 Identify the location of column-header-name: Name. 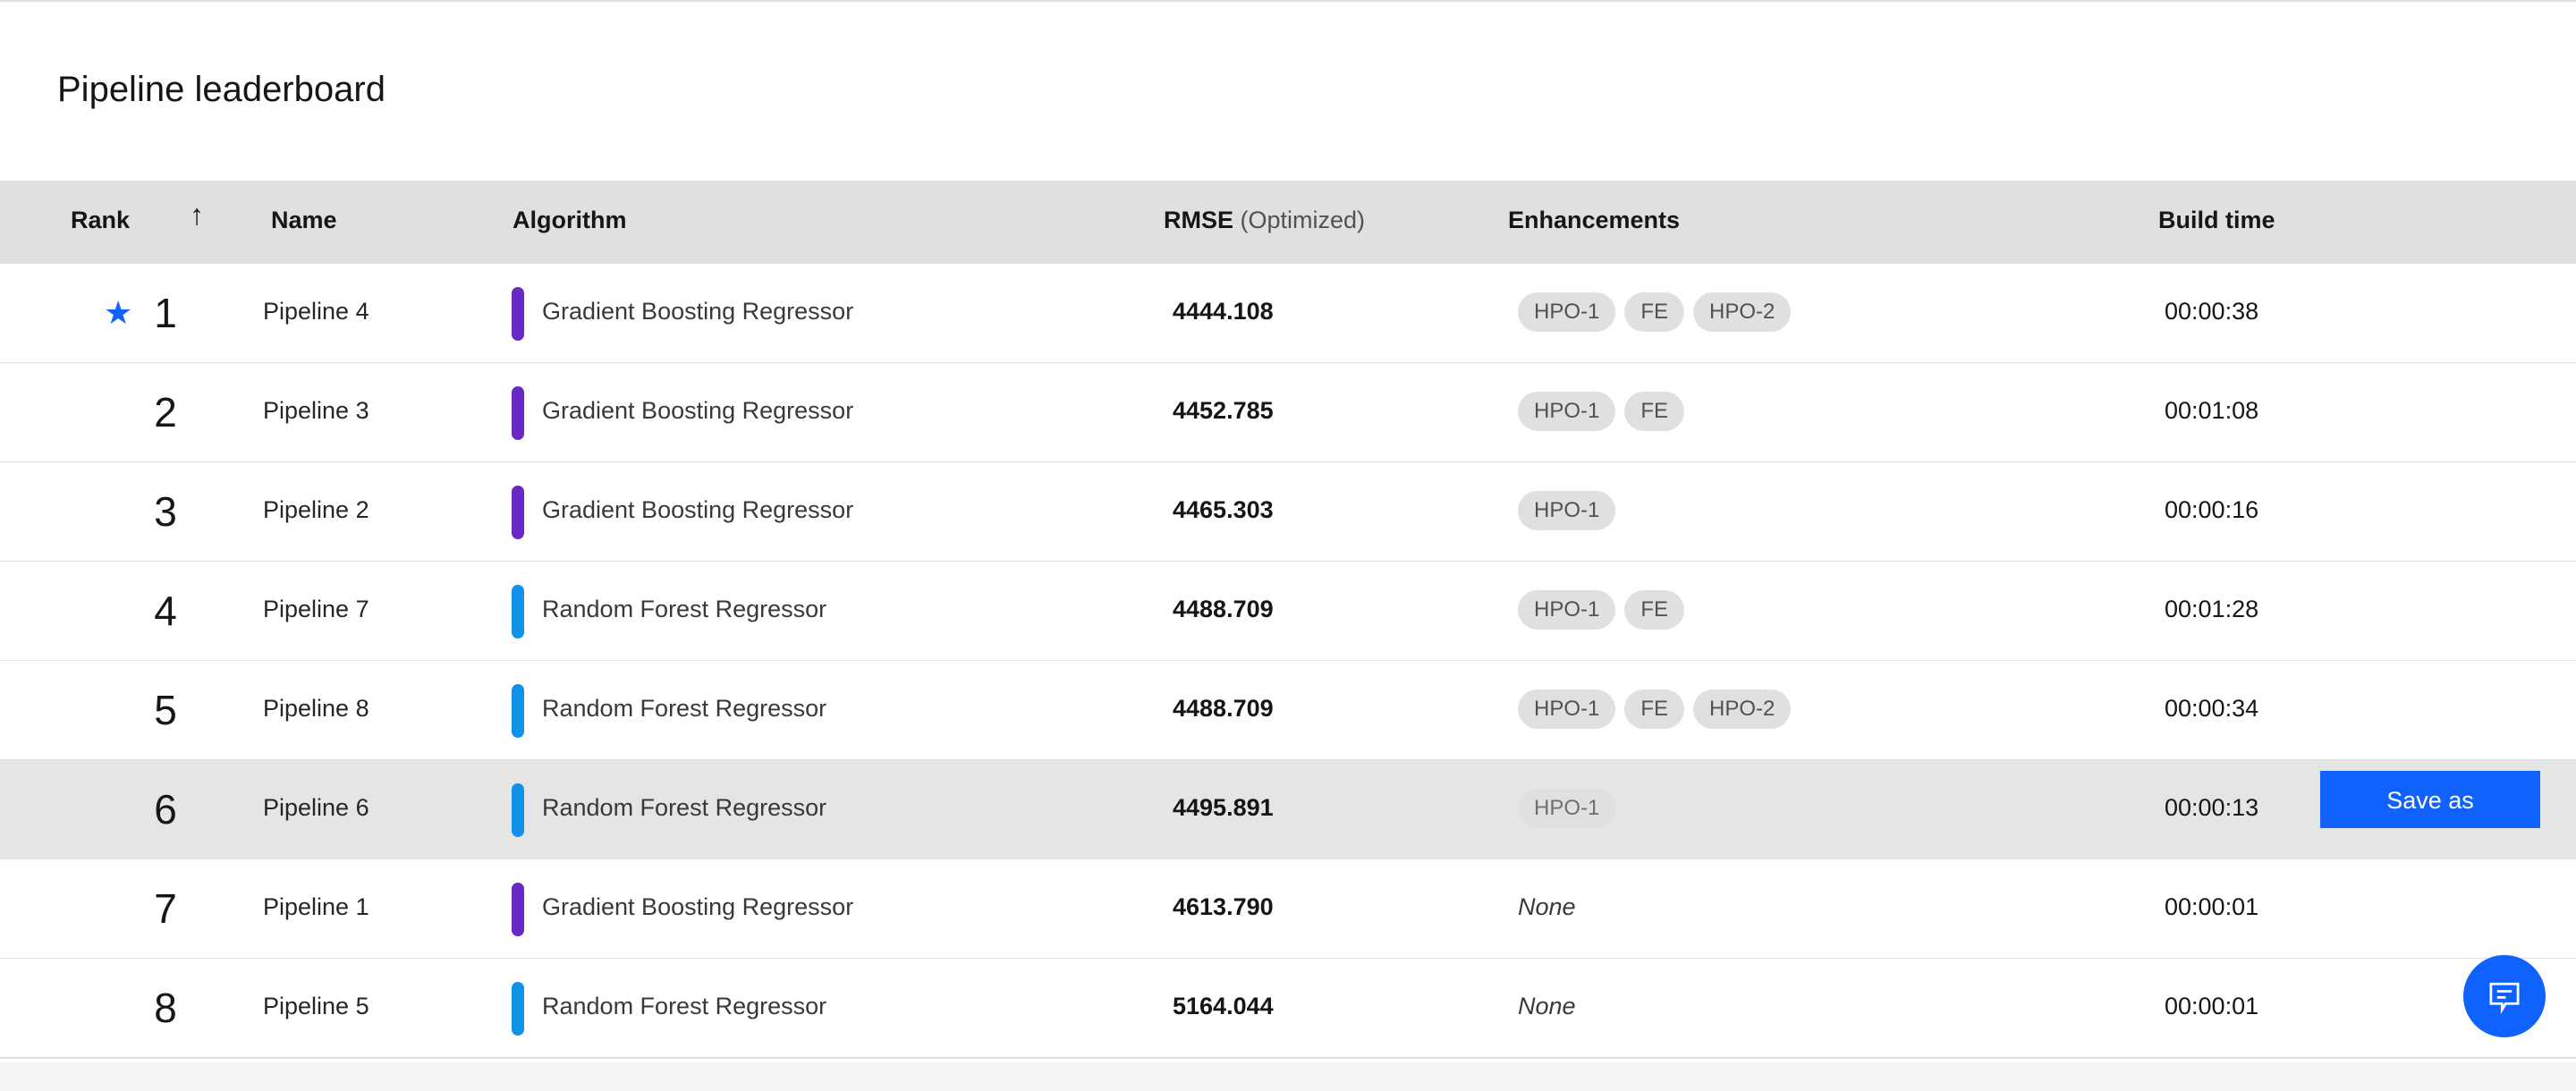
(304, 220).